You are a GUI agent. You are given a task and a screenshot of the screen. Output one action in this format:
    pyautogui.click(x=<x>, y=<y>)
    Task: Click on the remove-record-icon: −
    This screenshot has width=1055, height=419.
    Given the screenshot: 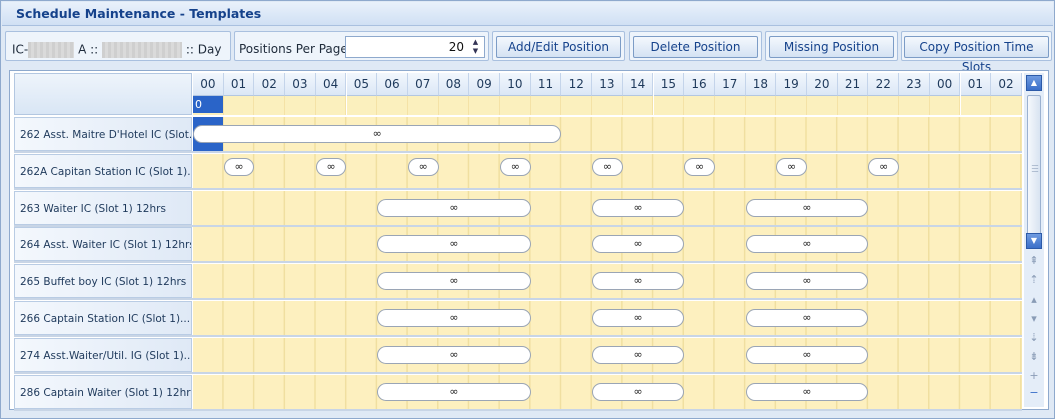 What is the action you would take?
    pyautogui.click(x=1034, y=393)
    